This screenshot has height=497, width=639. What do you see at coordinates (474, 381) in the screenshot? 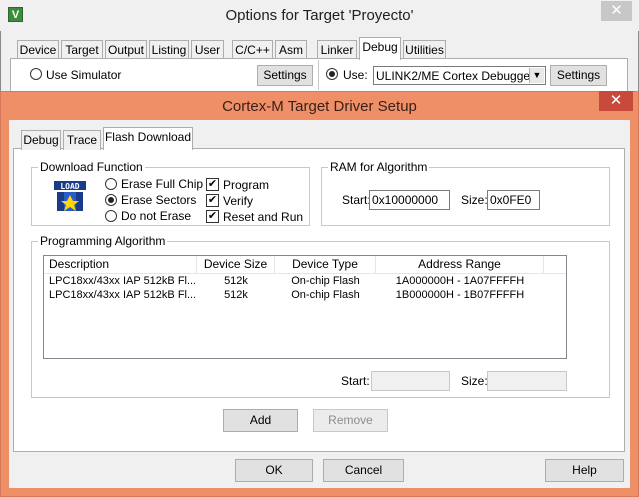
I see `algorithm-size-label: Size:` at bounding box center [474, 381].